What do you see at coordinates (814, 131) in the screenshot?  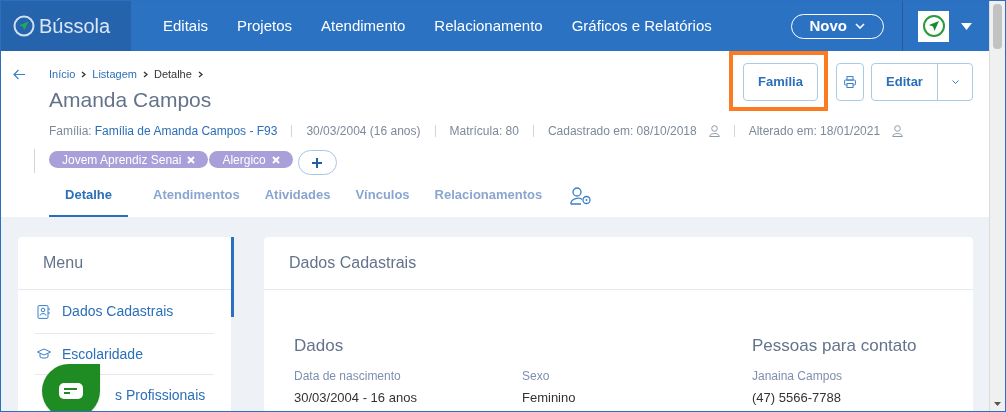 I see `meta-text: Alterado em: 18/01/2021` at bounding box center [814, 131].